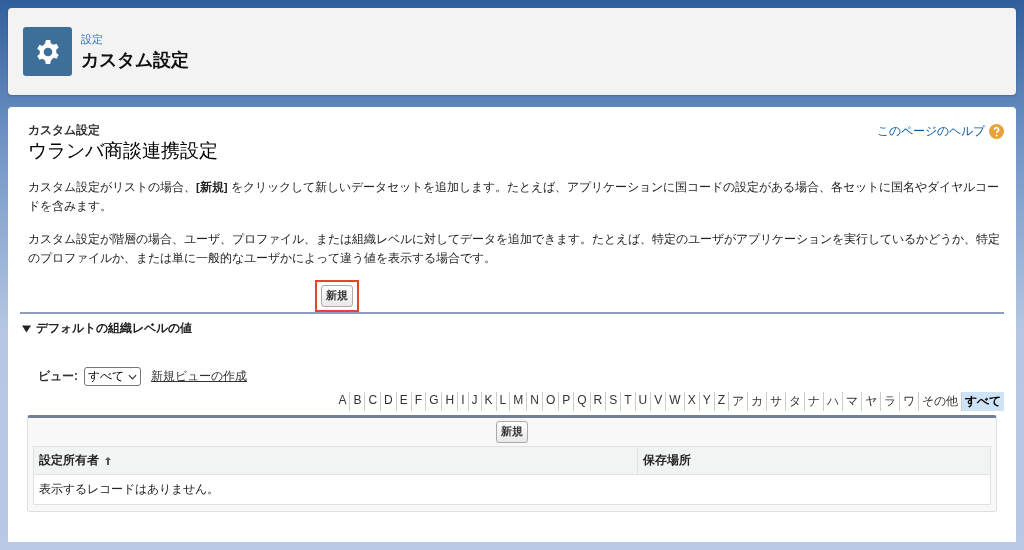  Describe the element at coordinates (123, 151) in the screenshot. I see `page-title: ウランバ商談連携設定` at that location.